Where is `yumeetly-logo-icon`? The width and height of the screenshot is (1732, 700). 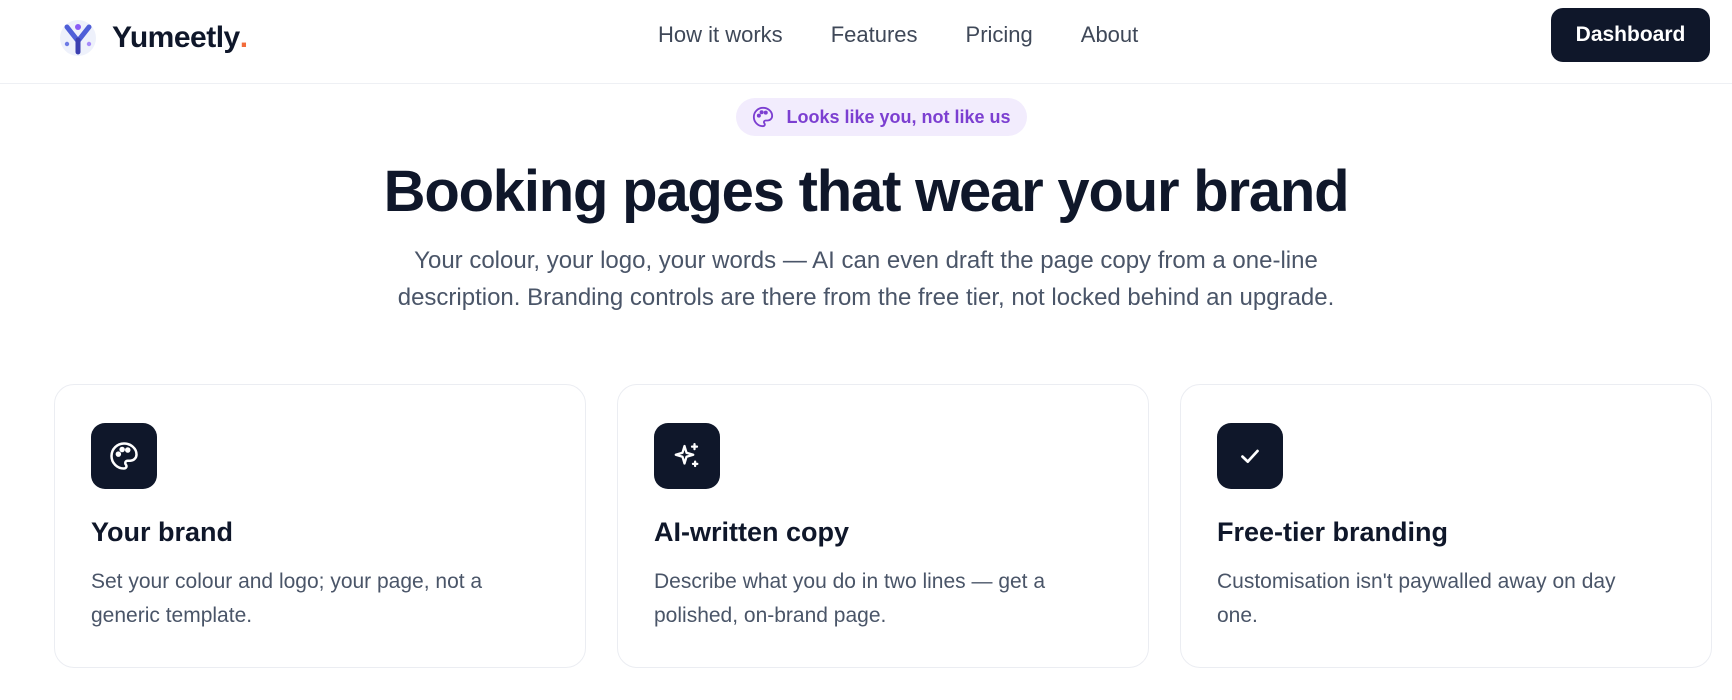
yumeetly-logo-icon is located at coordinates (78, 38).